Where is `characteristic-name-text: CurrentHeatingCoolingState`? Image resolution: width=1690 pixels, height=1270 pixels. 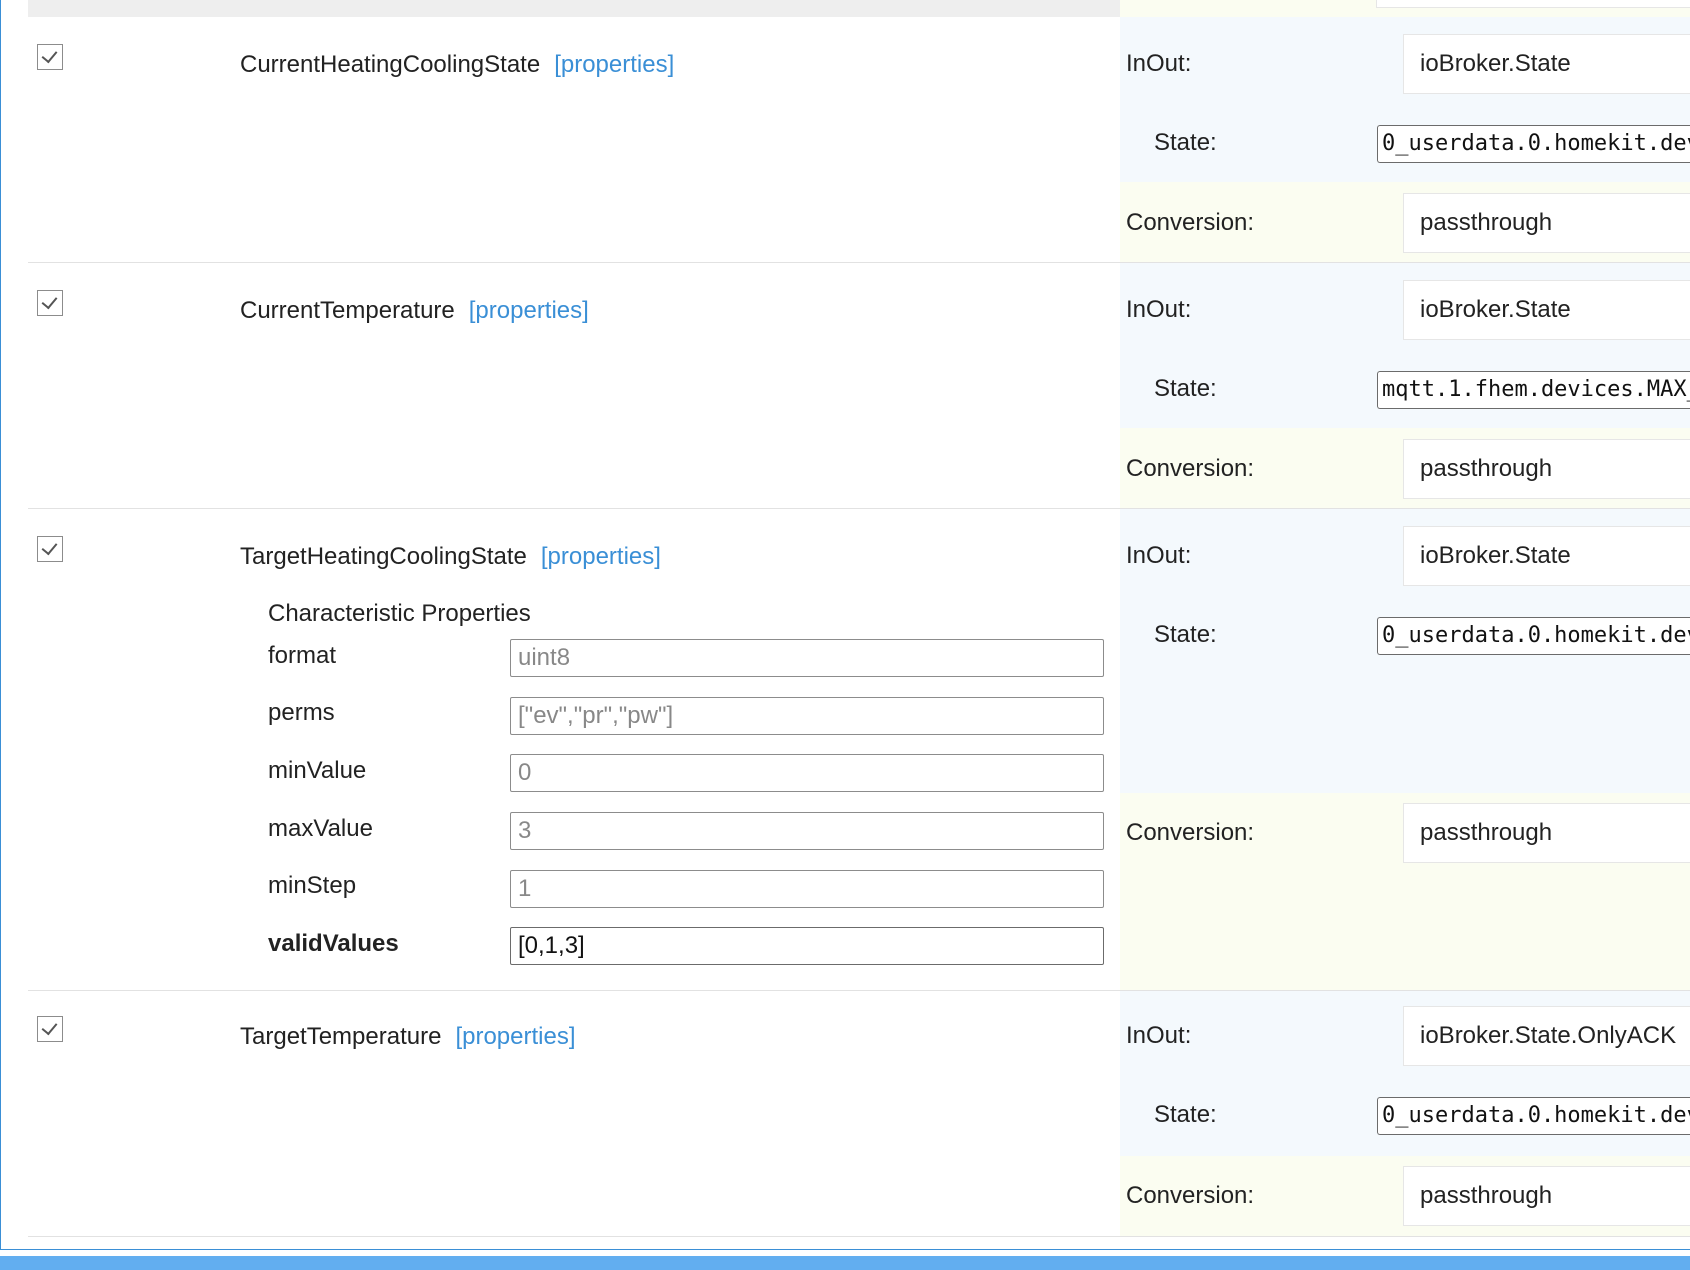
characteristic-name-text: CurrentHeatingCoolingState is located at coordinates (390, 64).